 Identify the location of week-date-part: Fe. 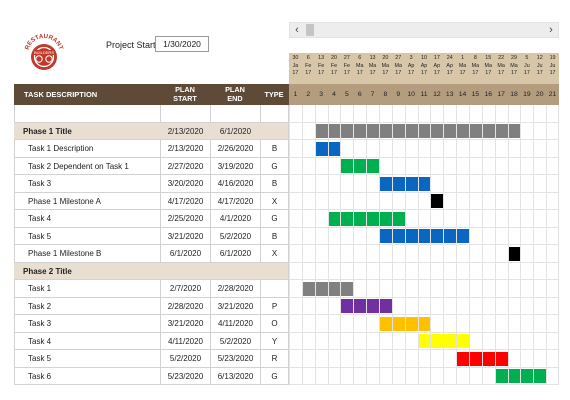
(321, 65).